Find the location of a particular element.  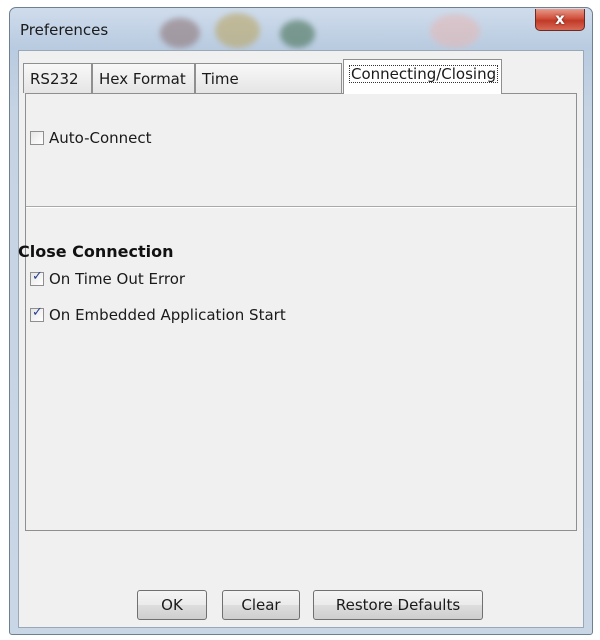

close-connection-heading: Close Connection is located at coordinates (96, 251).